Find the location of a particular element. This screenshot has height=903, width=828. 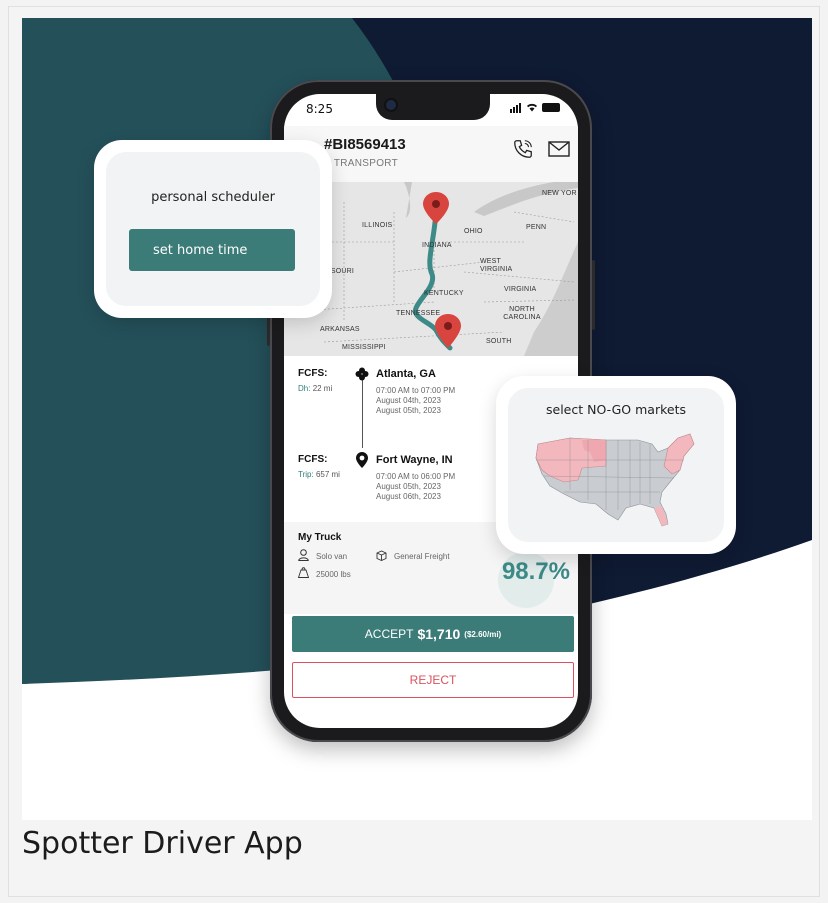

scheduler-title: personal scheduler is located at coordinates (213, 197).